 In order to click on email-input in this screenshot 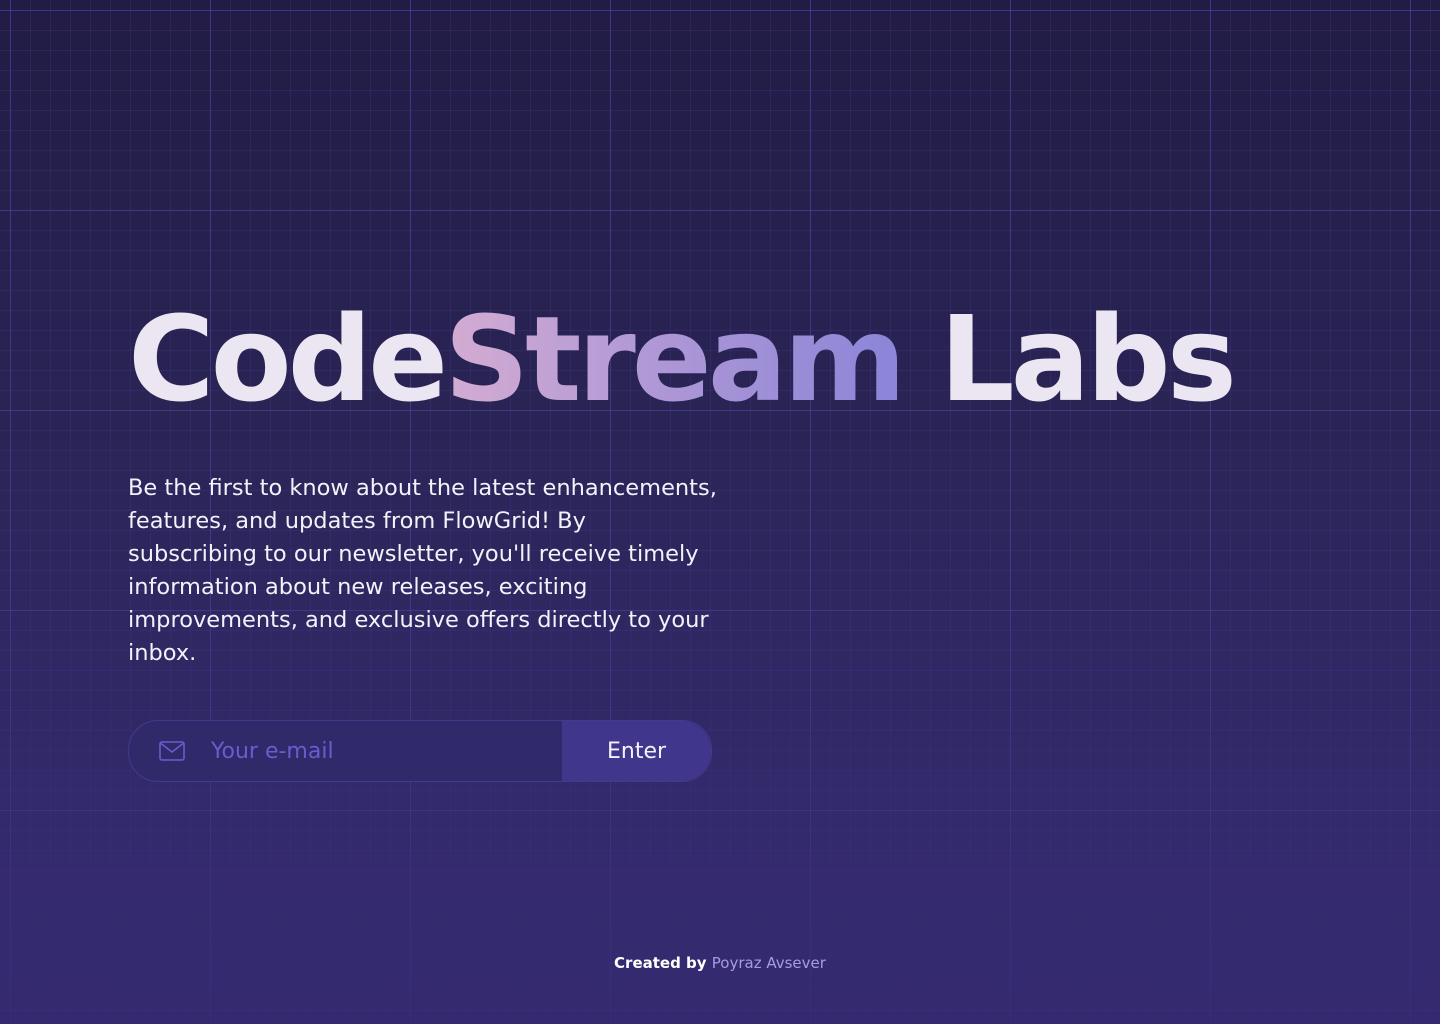, I will do `click(385, 751)`.